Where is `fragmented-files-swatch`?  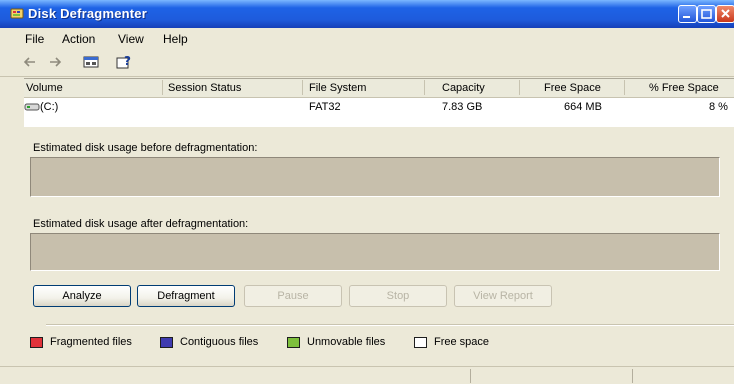 fragmented-files-swatch is located at coordinates (36, 342).